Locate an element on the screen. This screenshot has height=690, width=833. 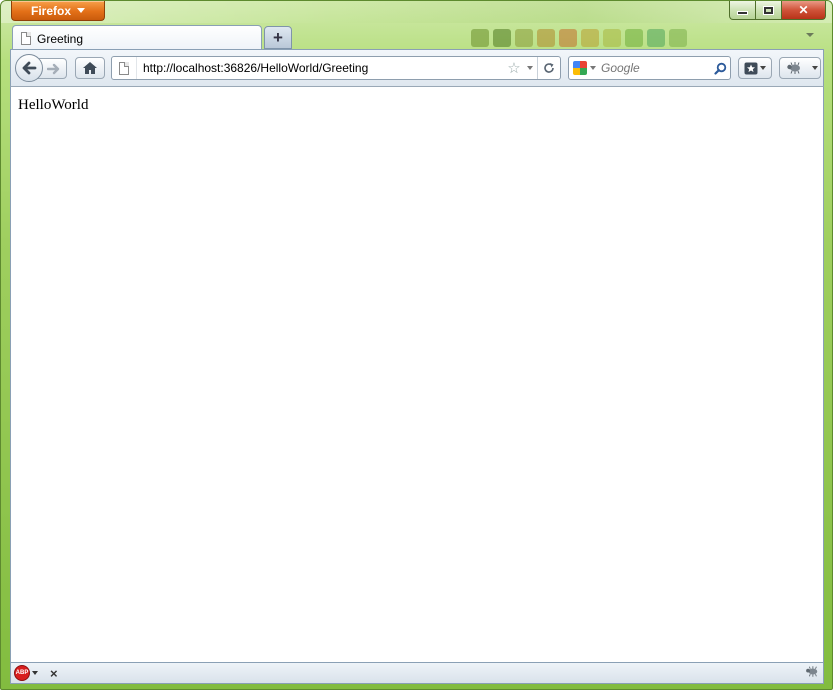
search-bar is located at coordinates (649, 68).